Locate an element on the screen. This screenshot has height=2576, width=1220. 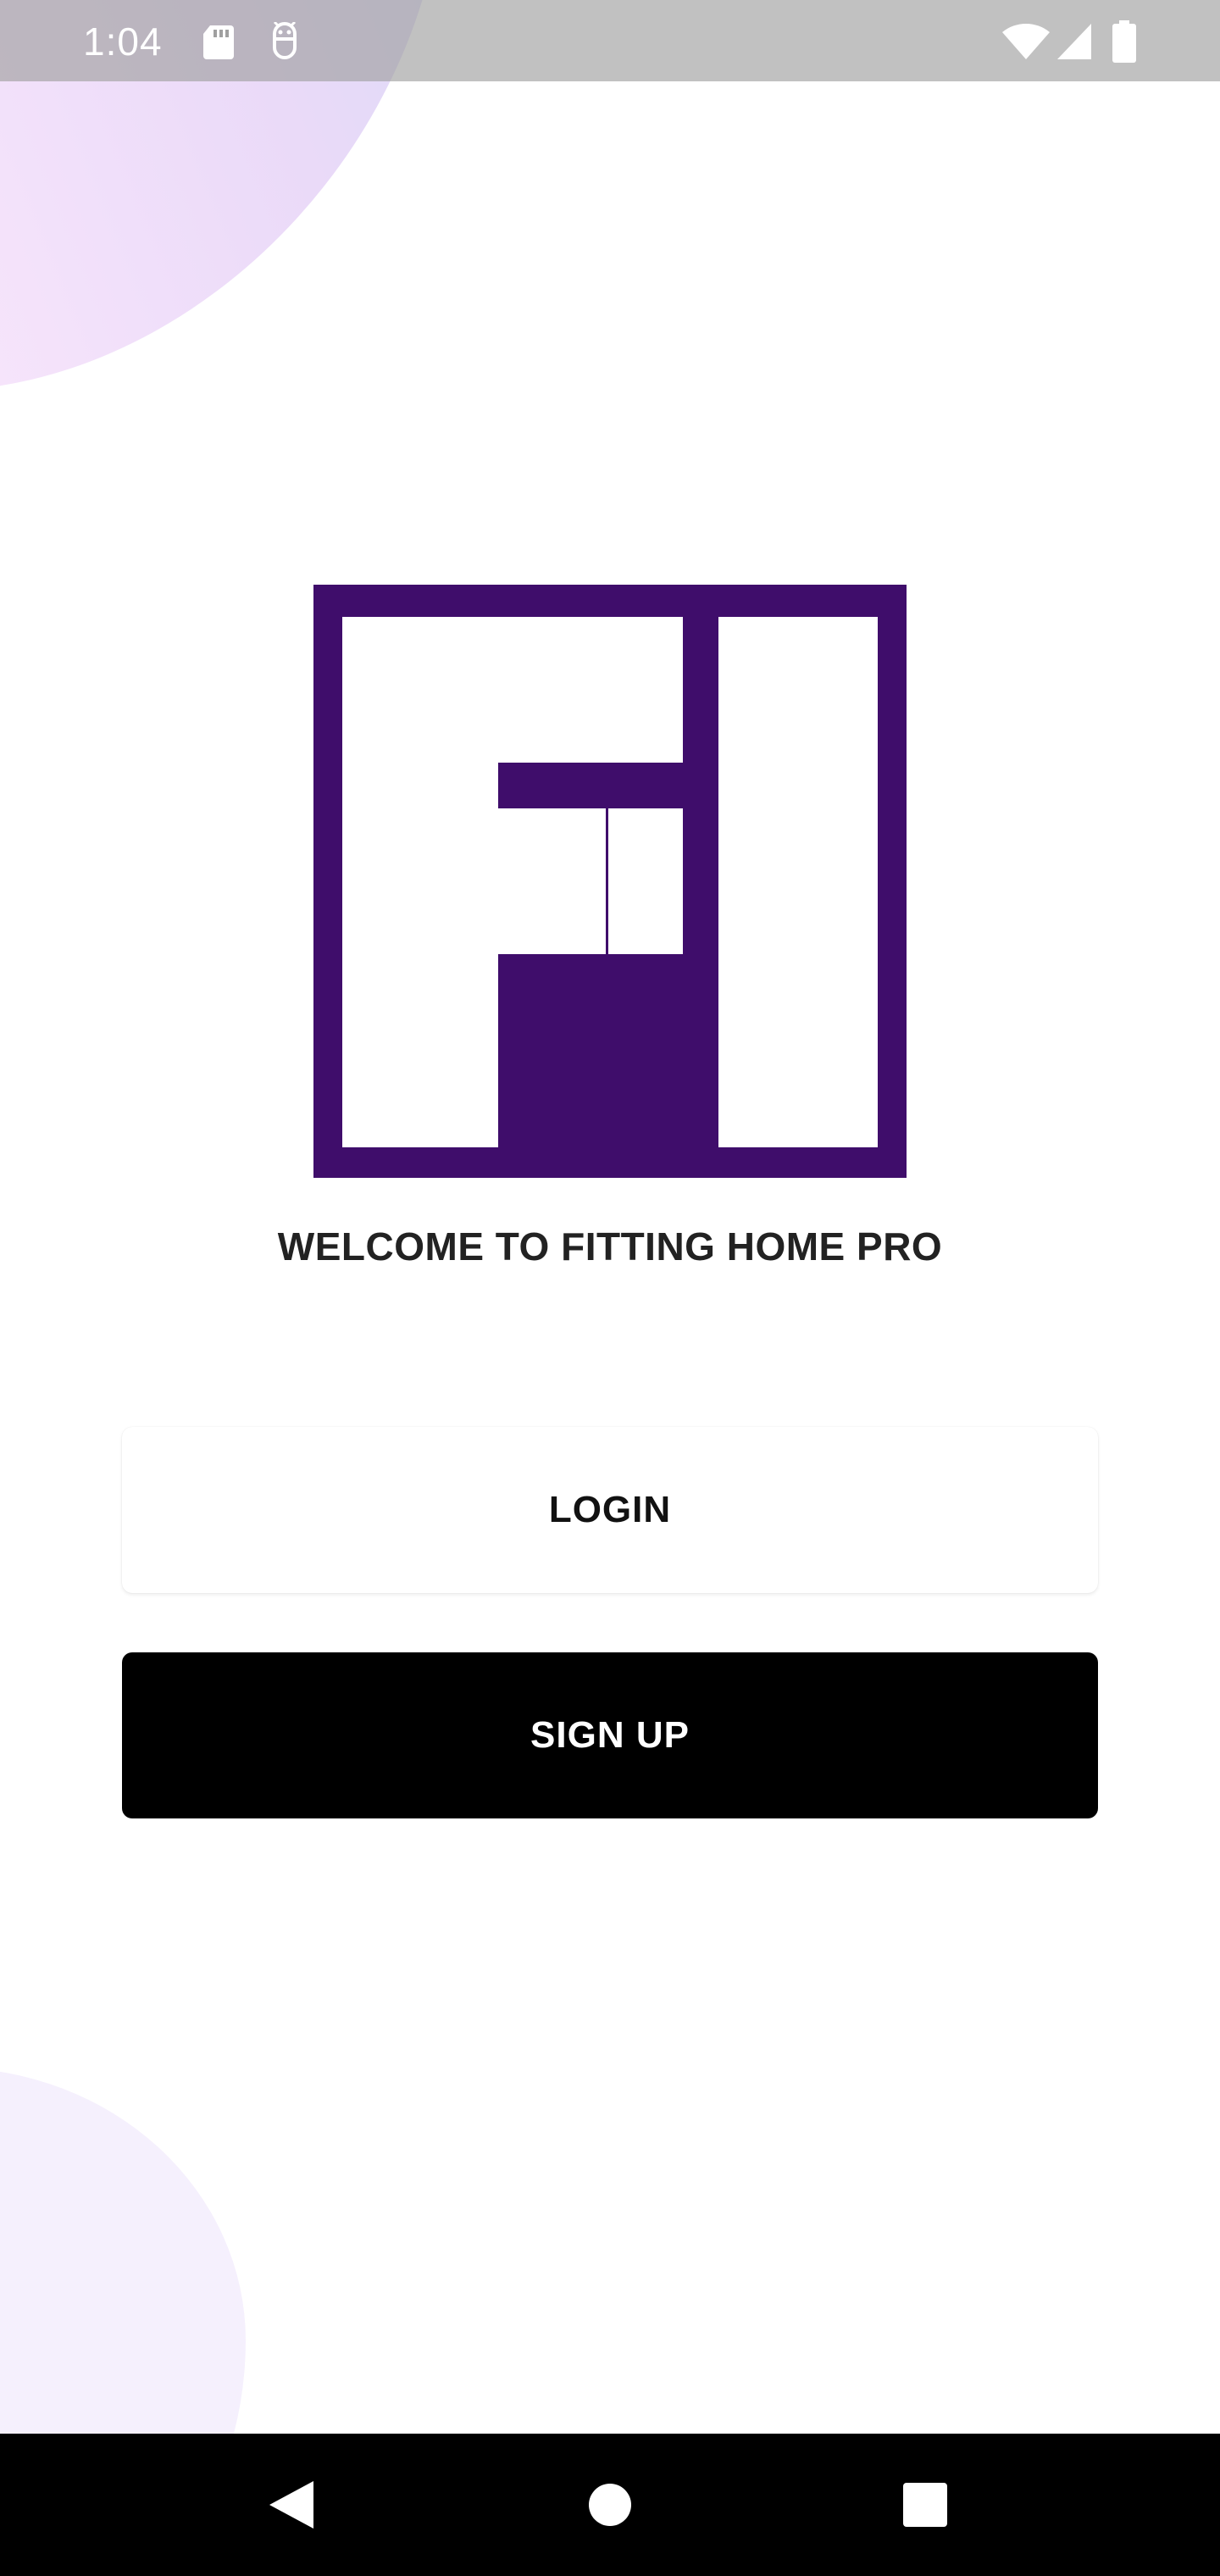
decorative-blob-top is located at coordinates (309, 279).